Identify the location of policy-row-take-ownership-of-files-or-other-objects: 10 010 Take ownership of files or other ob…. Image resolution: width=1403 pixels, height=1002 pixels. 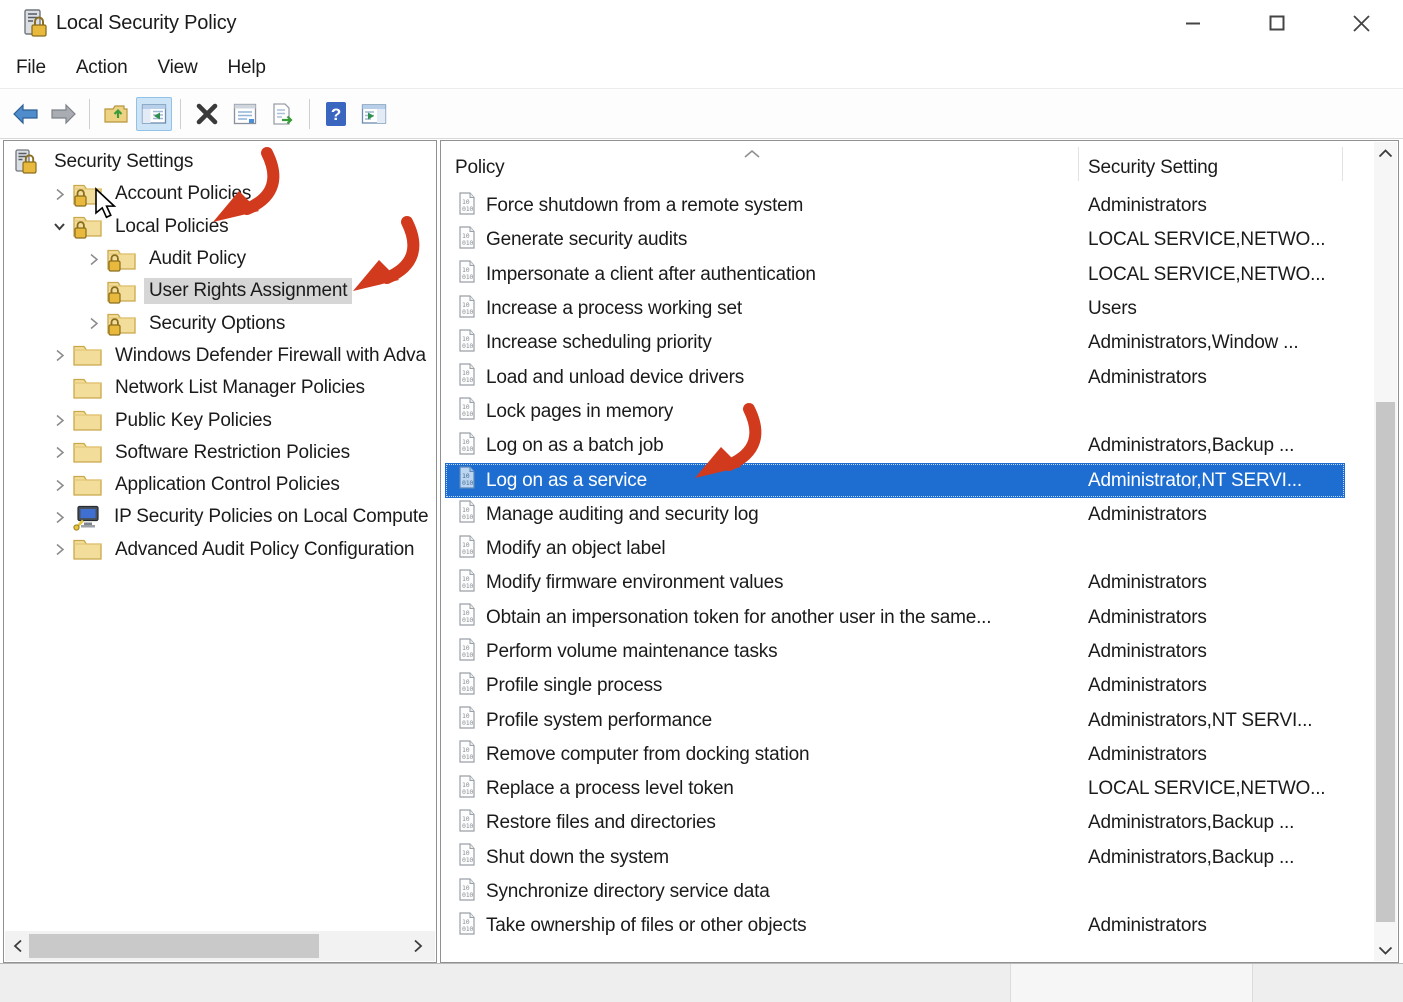
(895, 926).